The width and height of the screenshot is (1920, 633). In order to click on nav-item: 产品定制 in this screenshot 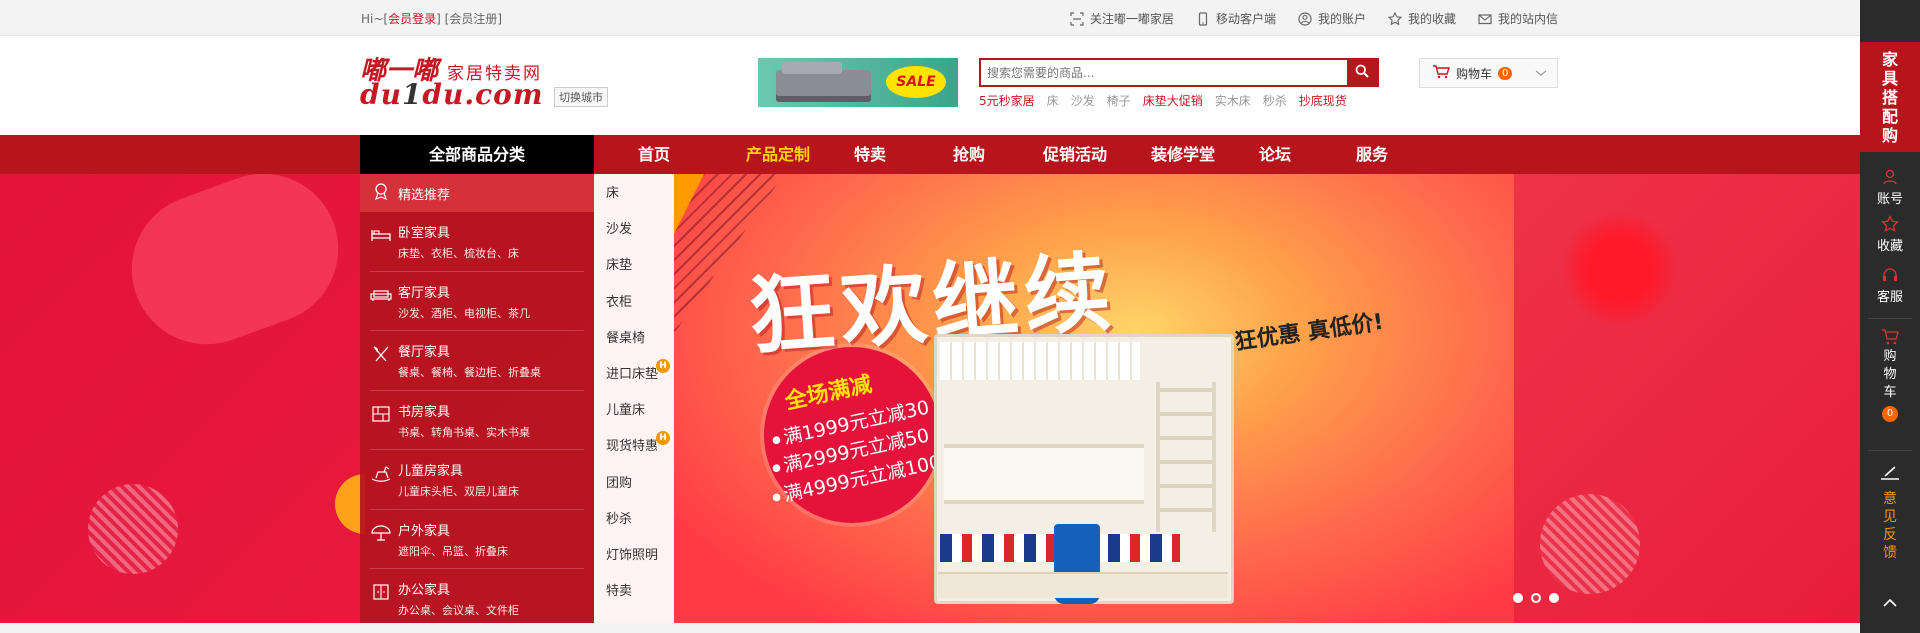, I will do `click(778, 154)`.